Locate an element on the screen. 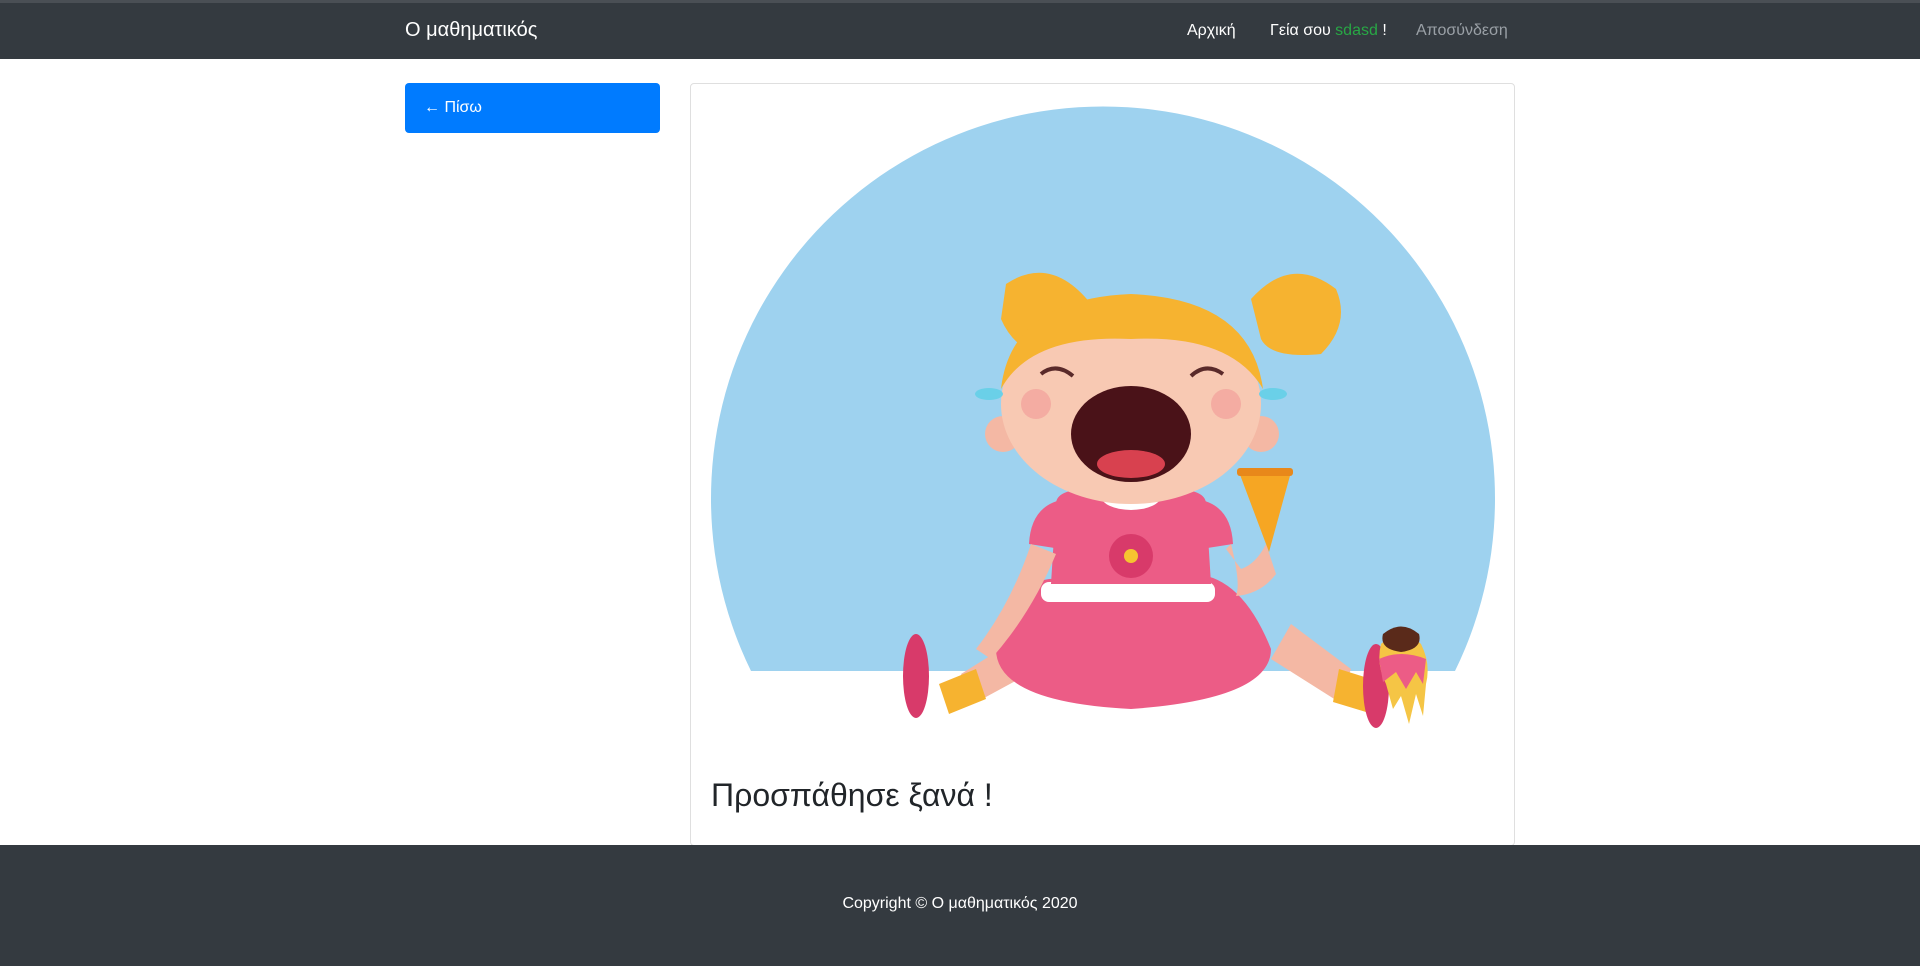  back-button: ← Πίσω is located at coordinates (532, 108).